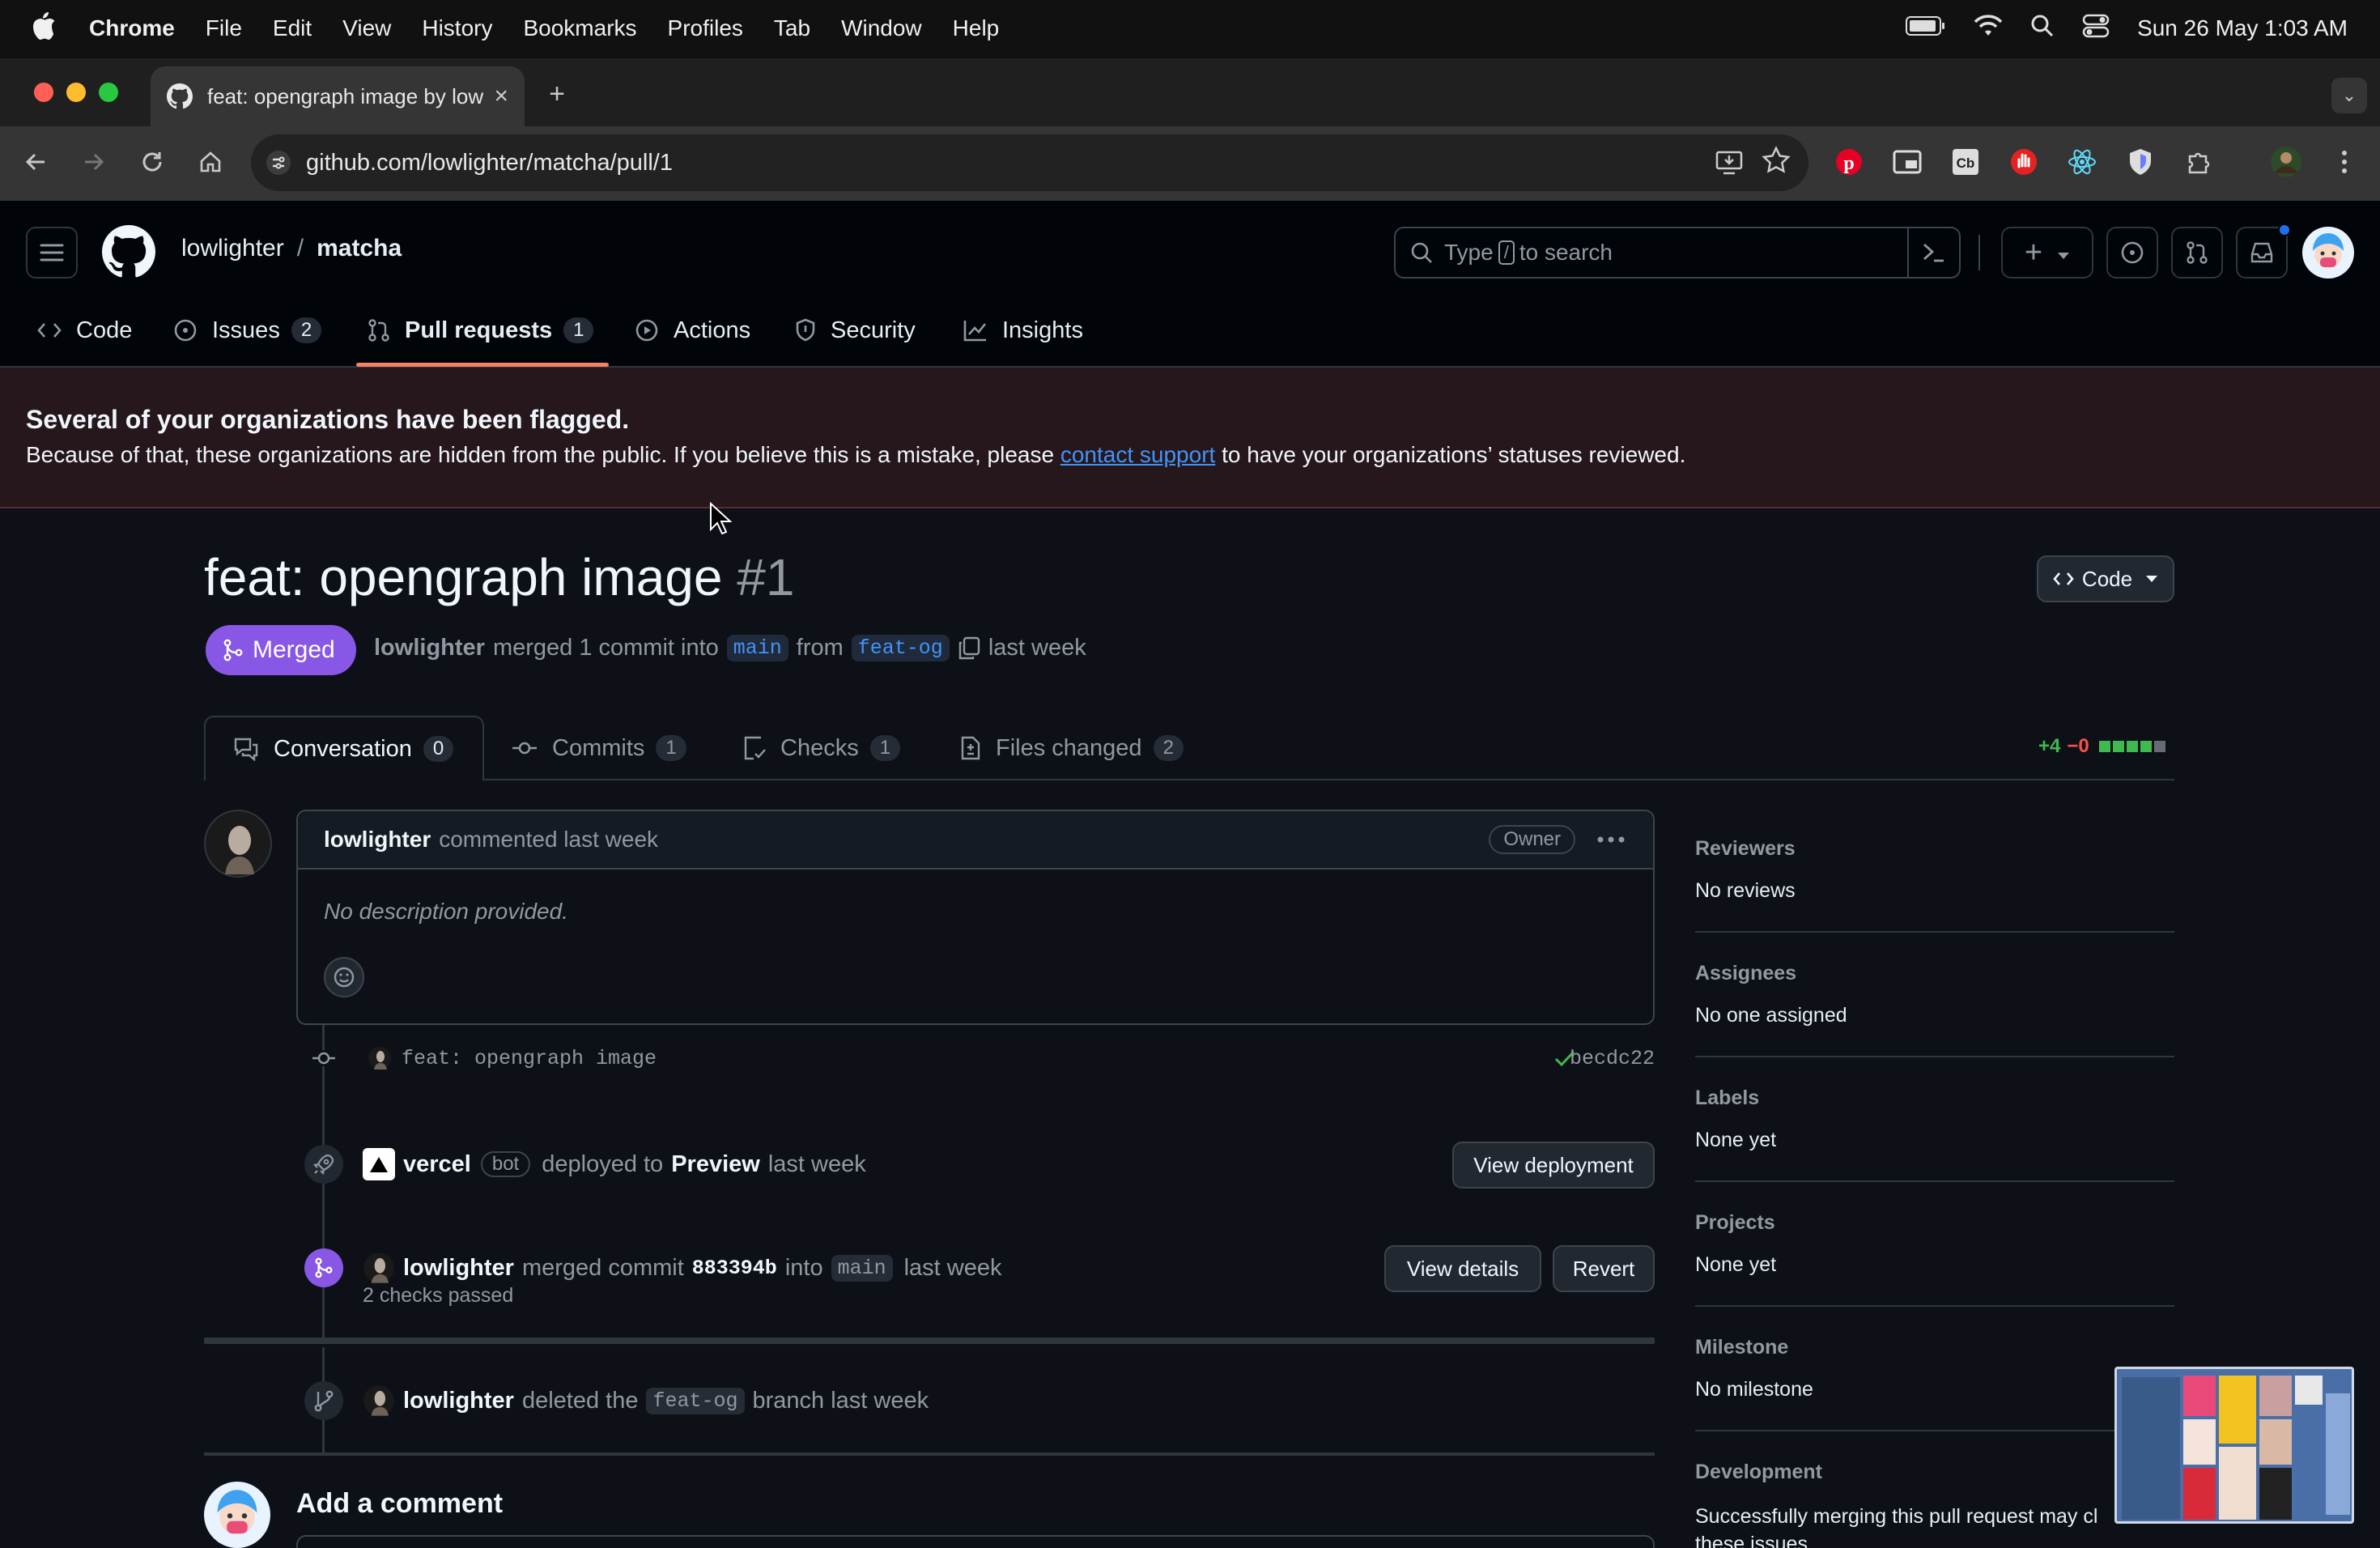 The width and height of the screenshot is (2380, 1548). I want to click on forward-icon, so click(94, 162).